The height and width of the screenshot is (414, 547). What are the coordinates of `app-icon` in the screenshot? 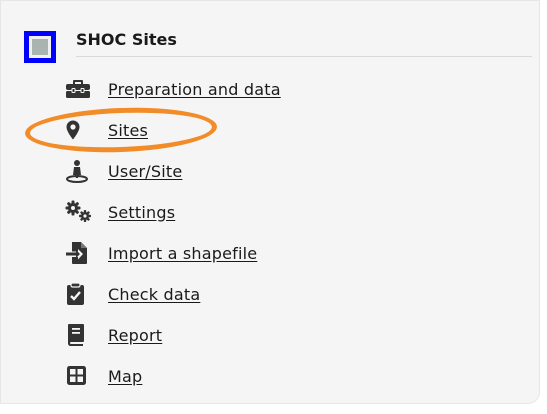 It's located at (40, 47).